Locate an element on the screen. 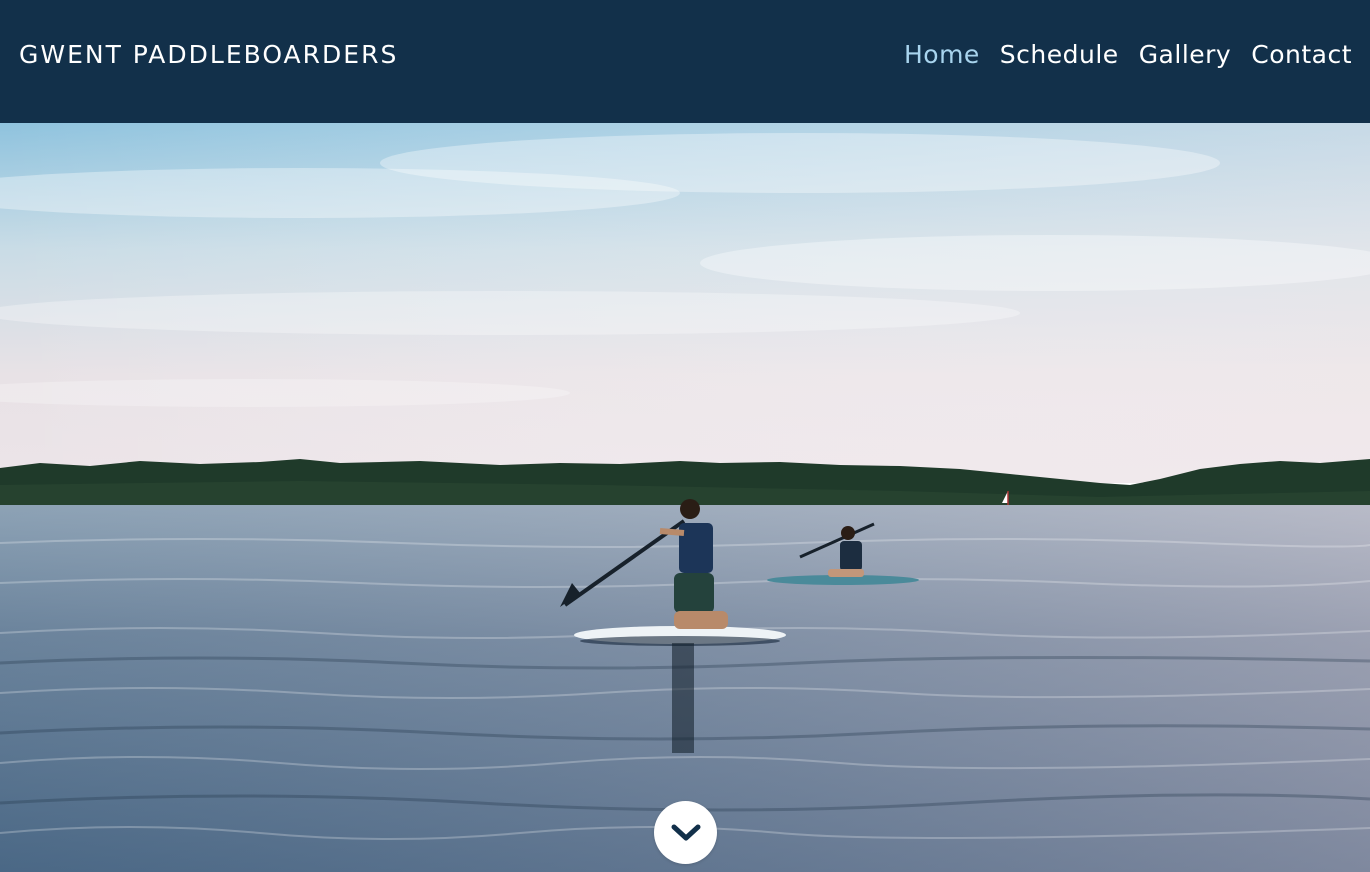 Image resolution: width=1370 pixels, height=872 pixels. nav-link-schedule: Schedule is located at coordinates (1059, 54).